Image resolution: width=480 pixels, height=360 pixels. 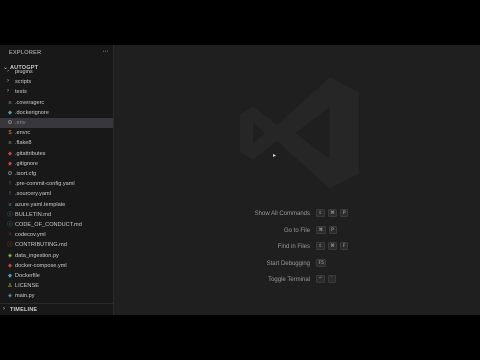 I want to click on shortcut-hint: Find in Files ⇧ ⌘ F, so click(x=297, y=248).